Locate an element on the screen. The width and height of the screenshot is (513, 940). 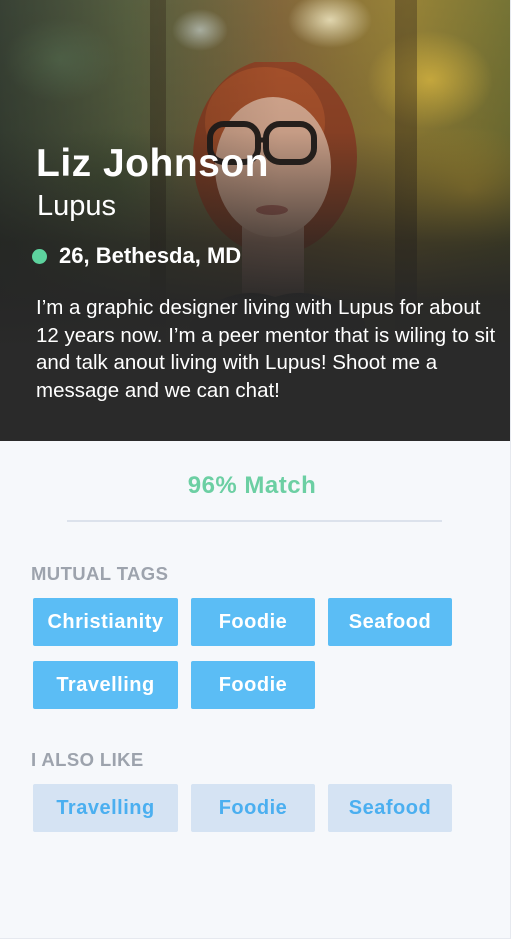
online-status-icon is located at coordinates (39, 256).